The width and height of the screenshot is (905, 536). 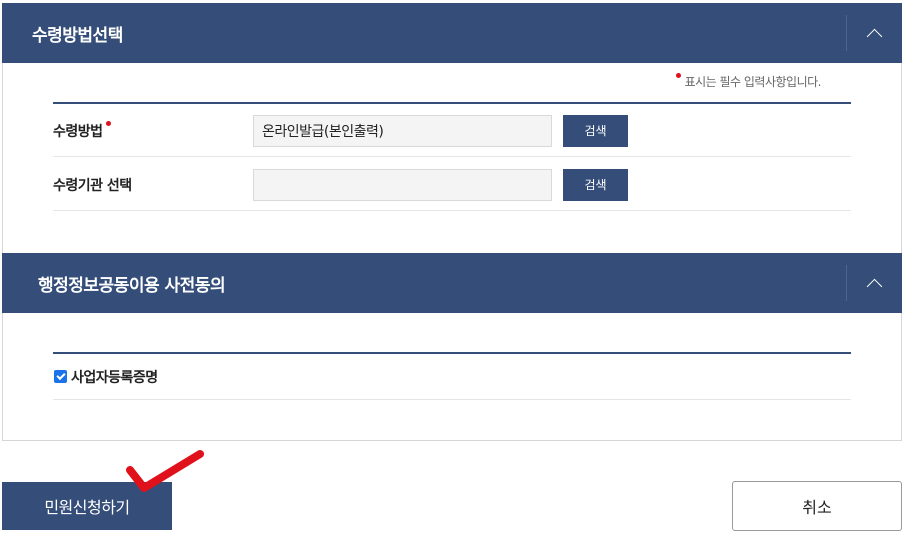 What do you see at coordinates (748, 81) in the screenshot?
I see `required-note: 표시는 필수 입력사항입니다.` at bounding box center [748, 81].